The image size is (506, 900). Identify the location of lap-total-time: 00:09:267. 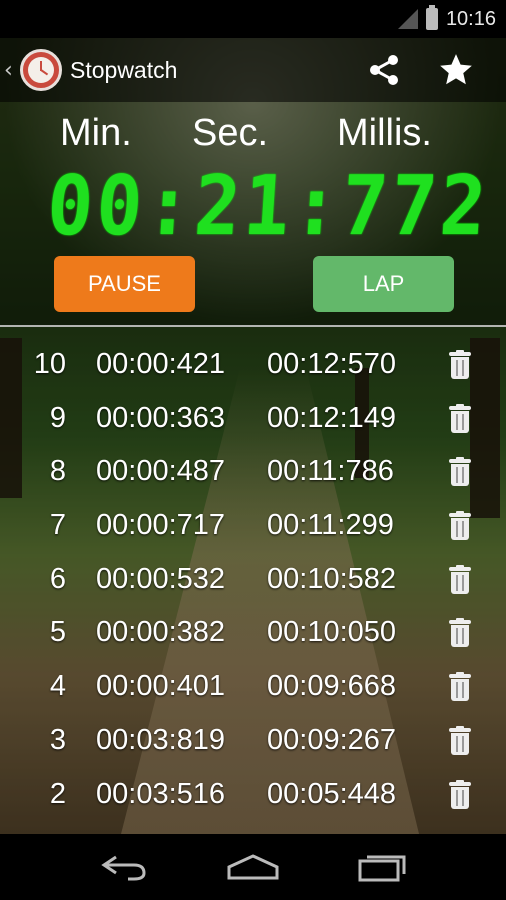
(332, 739).